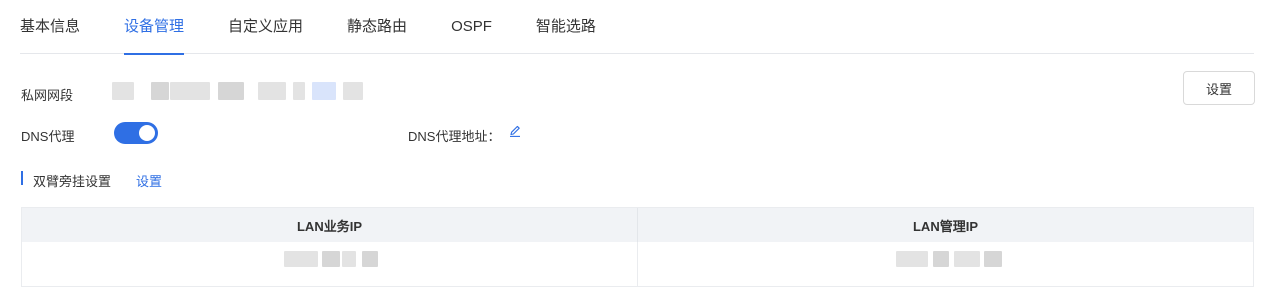 The height and width of the screenshot is (293, 1269). I want to click on lan-service-ip-cell-redacted, so click(329, 264).